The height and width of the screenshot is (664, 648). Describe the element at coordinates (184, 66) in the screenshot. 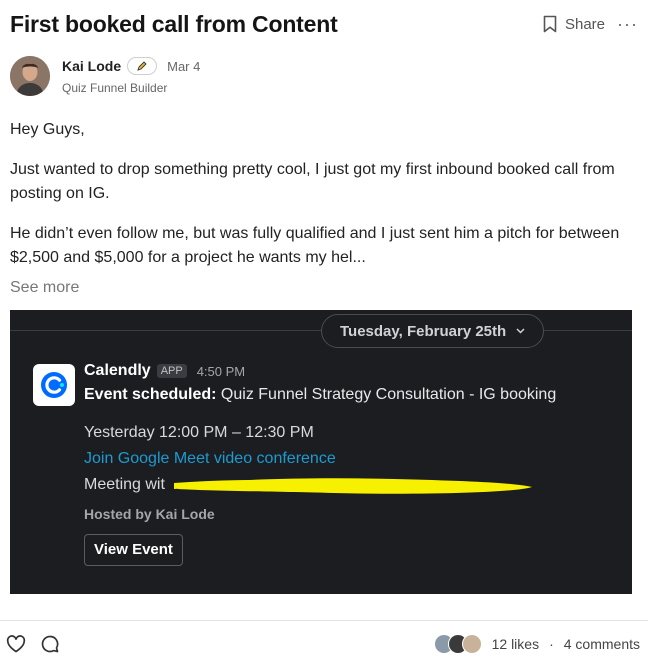

I see `post-date: Mar 4` at that location.